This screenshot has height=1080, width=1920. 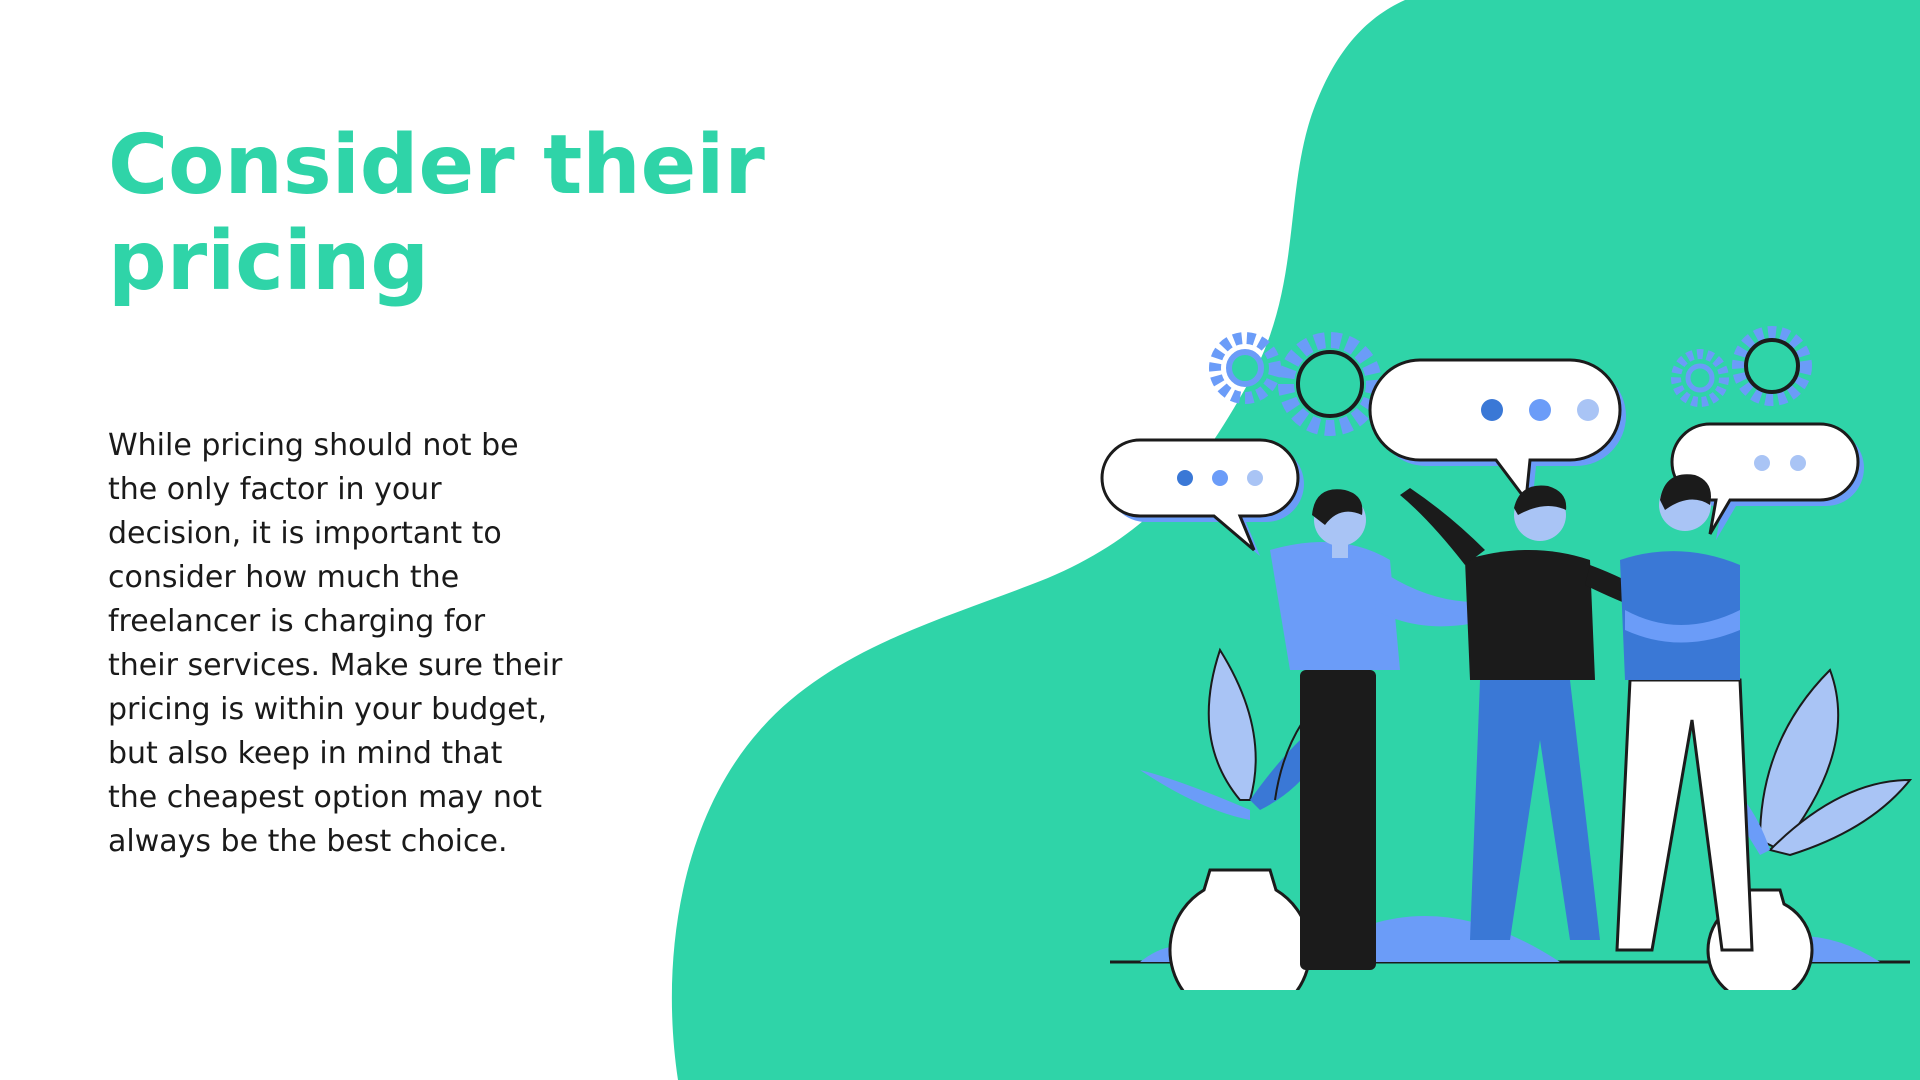 What do you see at coordinates (1684, 713) in the screenshot?
I see `person-right` at bounding box center [1684, 713].